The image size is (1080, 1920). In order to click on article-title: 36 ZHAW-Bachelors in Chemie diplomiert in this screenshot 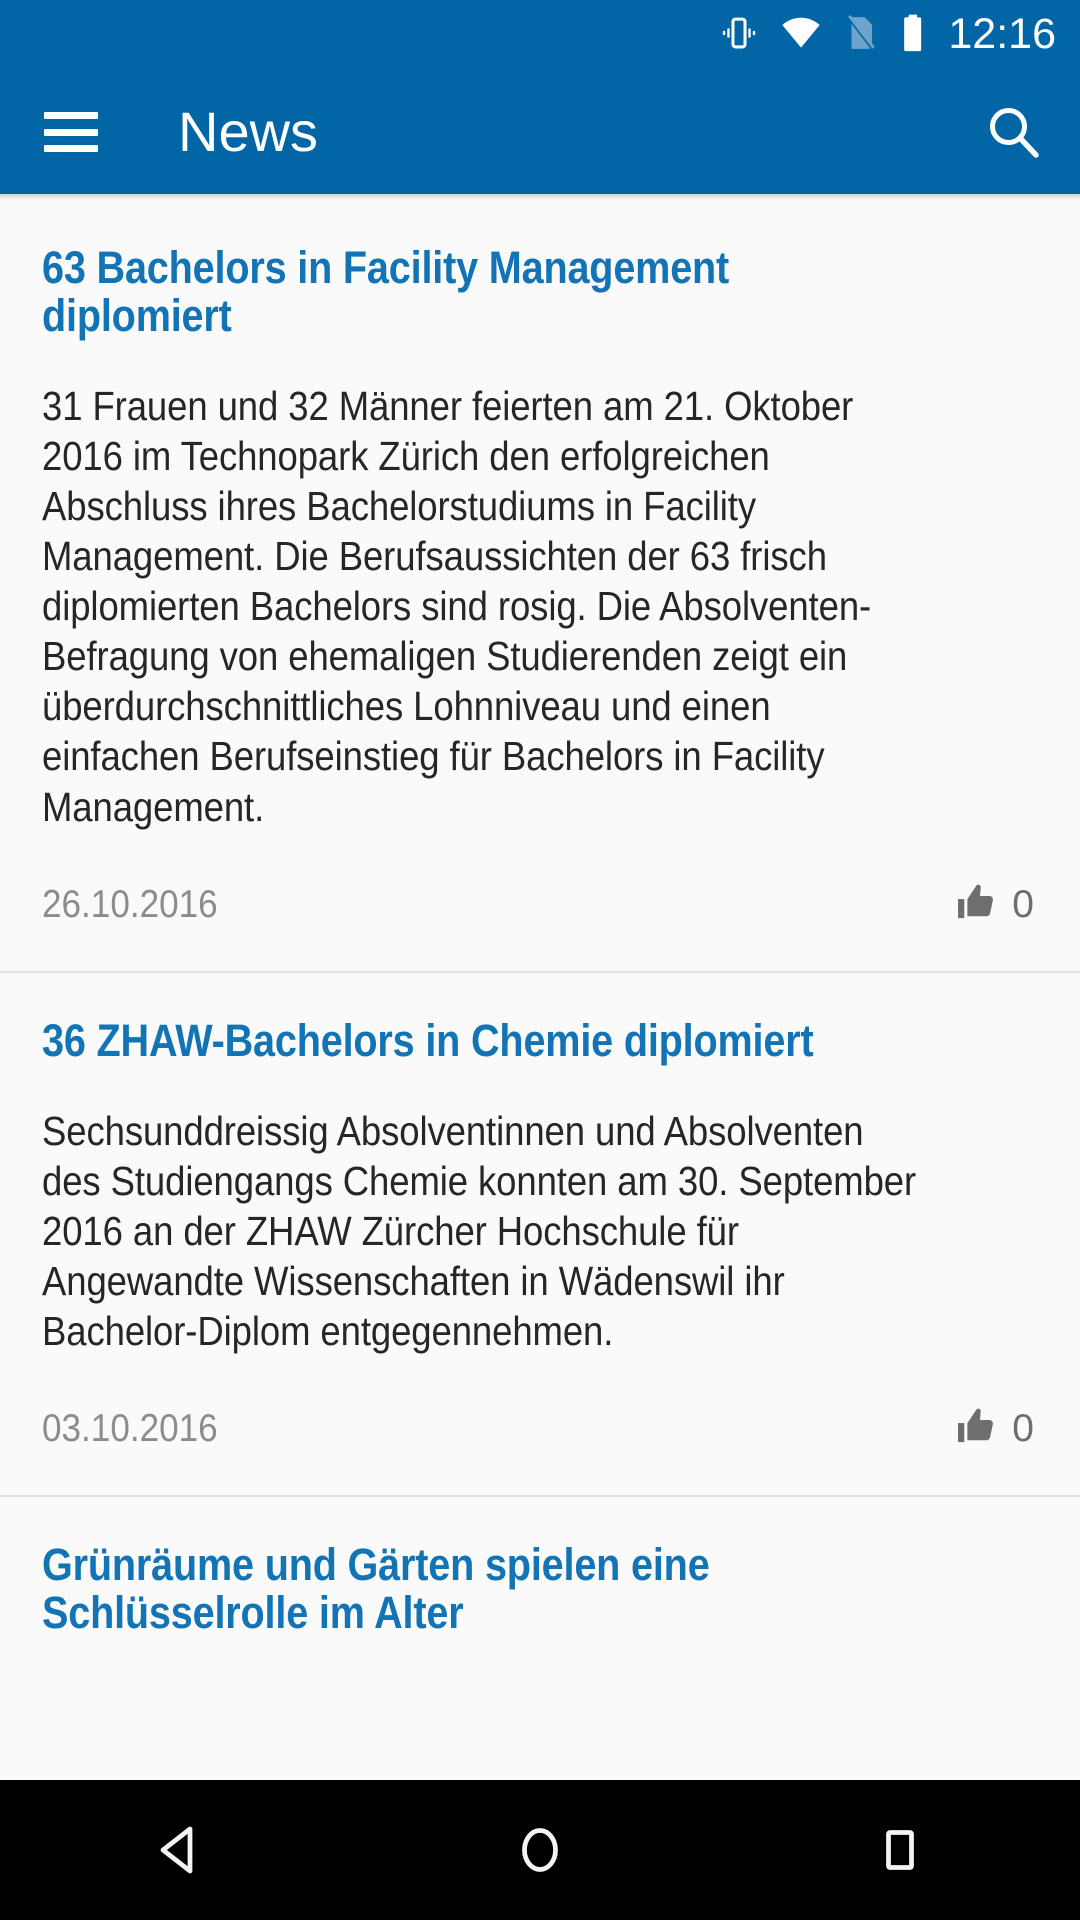, I will do `click(480, 1040)`.